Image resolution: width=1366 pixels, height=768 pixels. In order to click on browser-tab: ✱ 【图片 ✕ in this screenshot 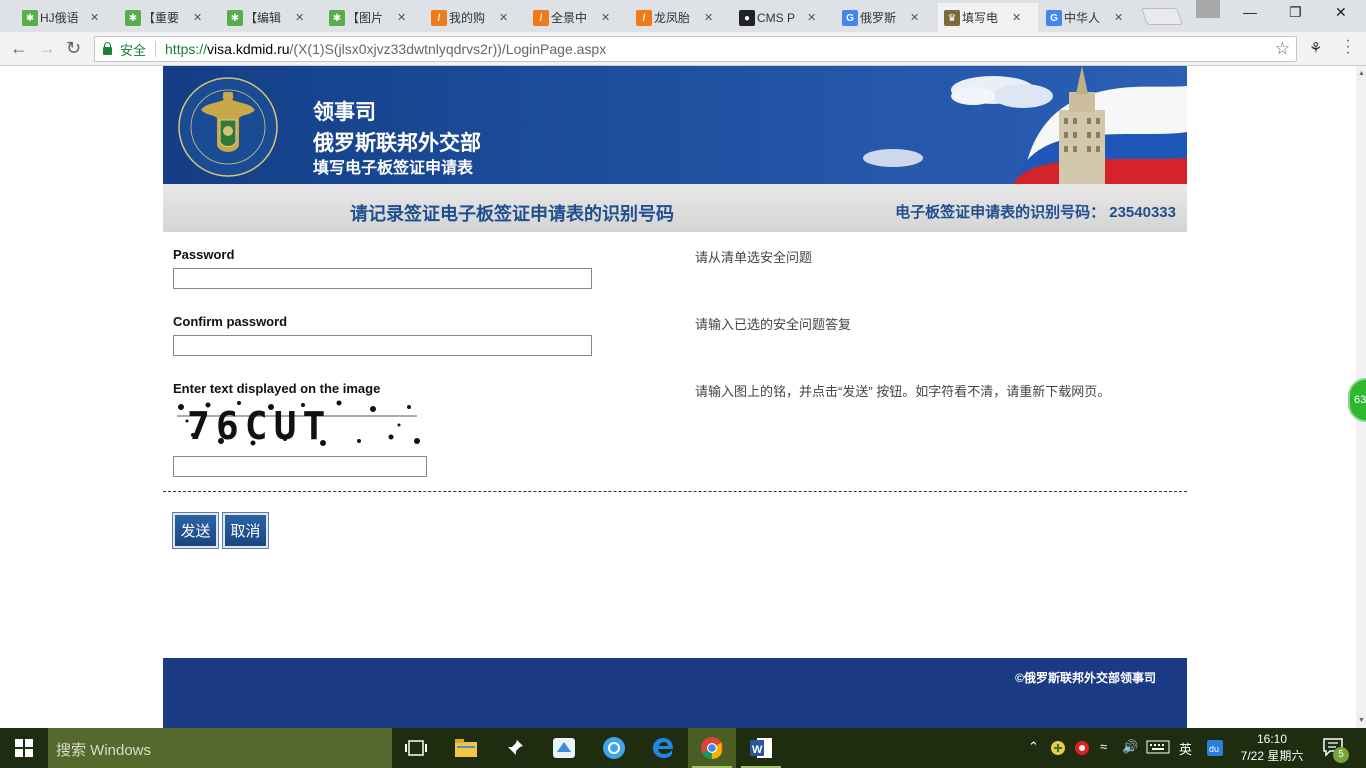, I will do `click(373, 17)`.